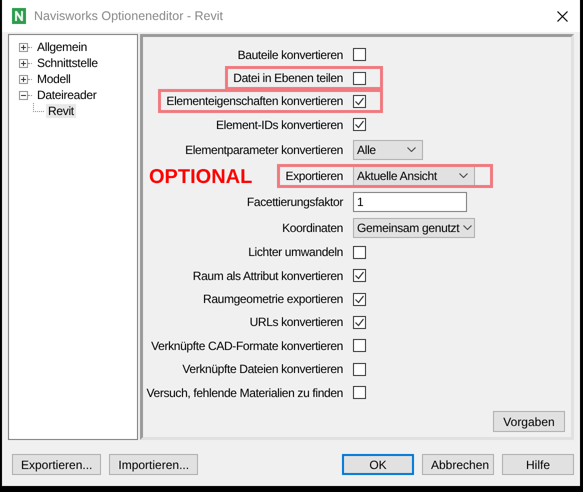 The height and width of the screenshot is (492, 583). What do you see at coordinates (378, 464) in the screenshot?
I see `dialog-button: OK` at bounding box center [378, 464].